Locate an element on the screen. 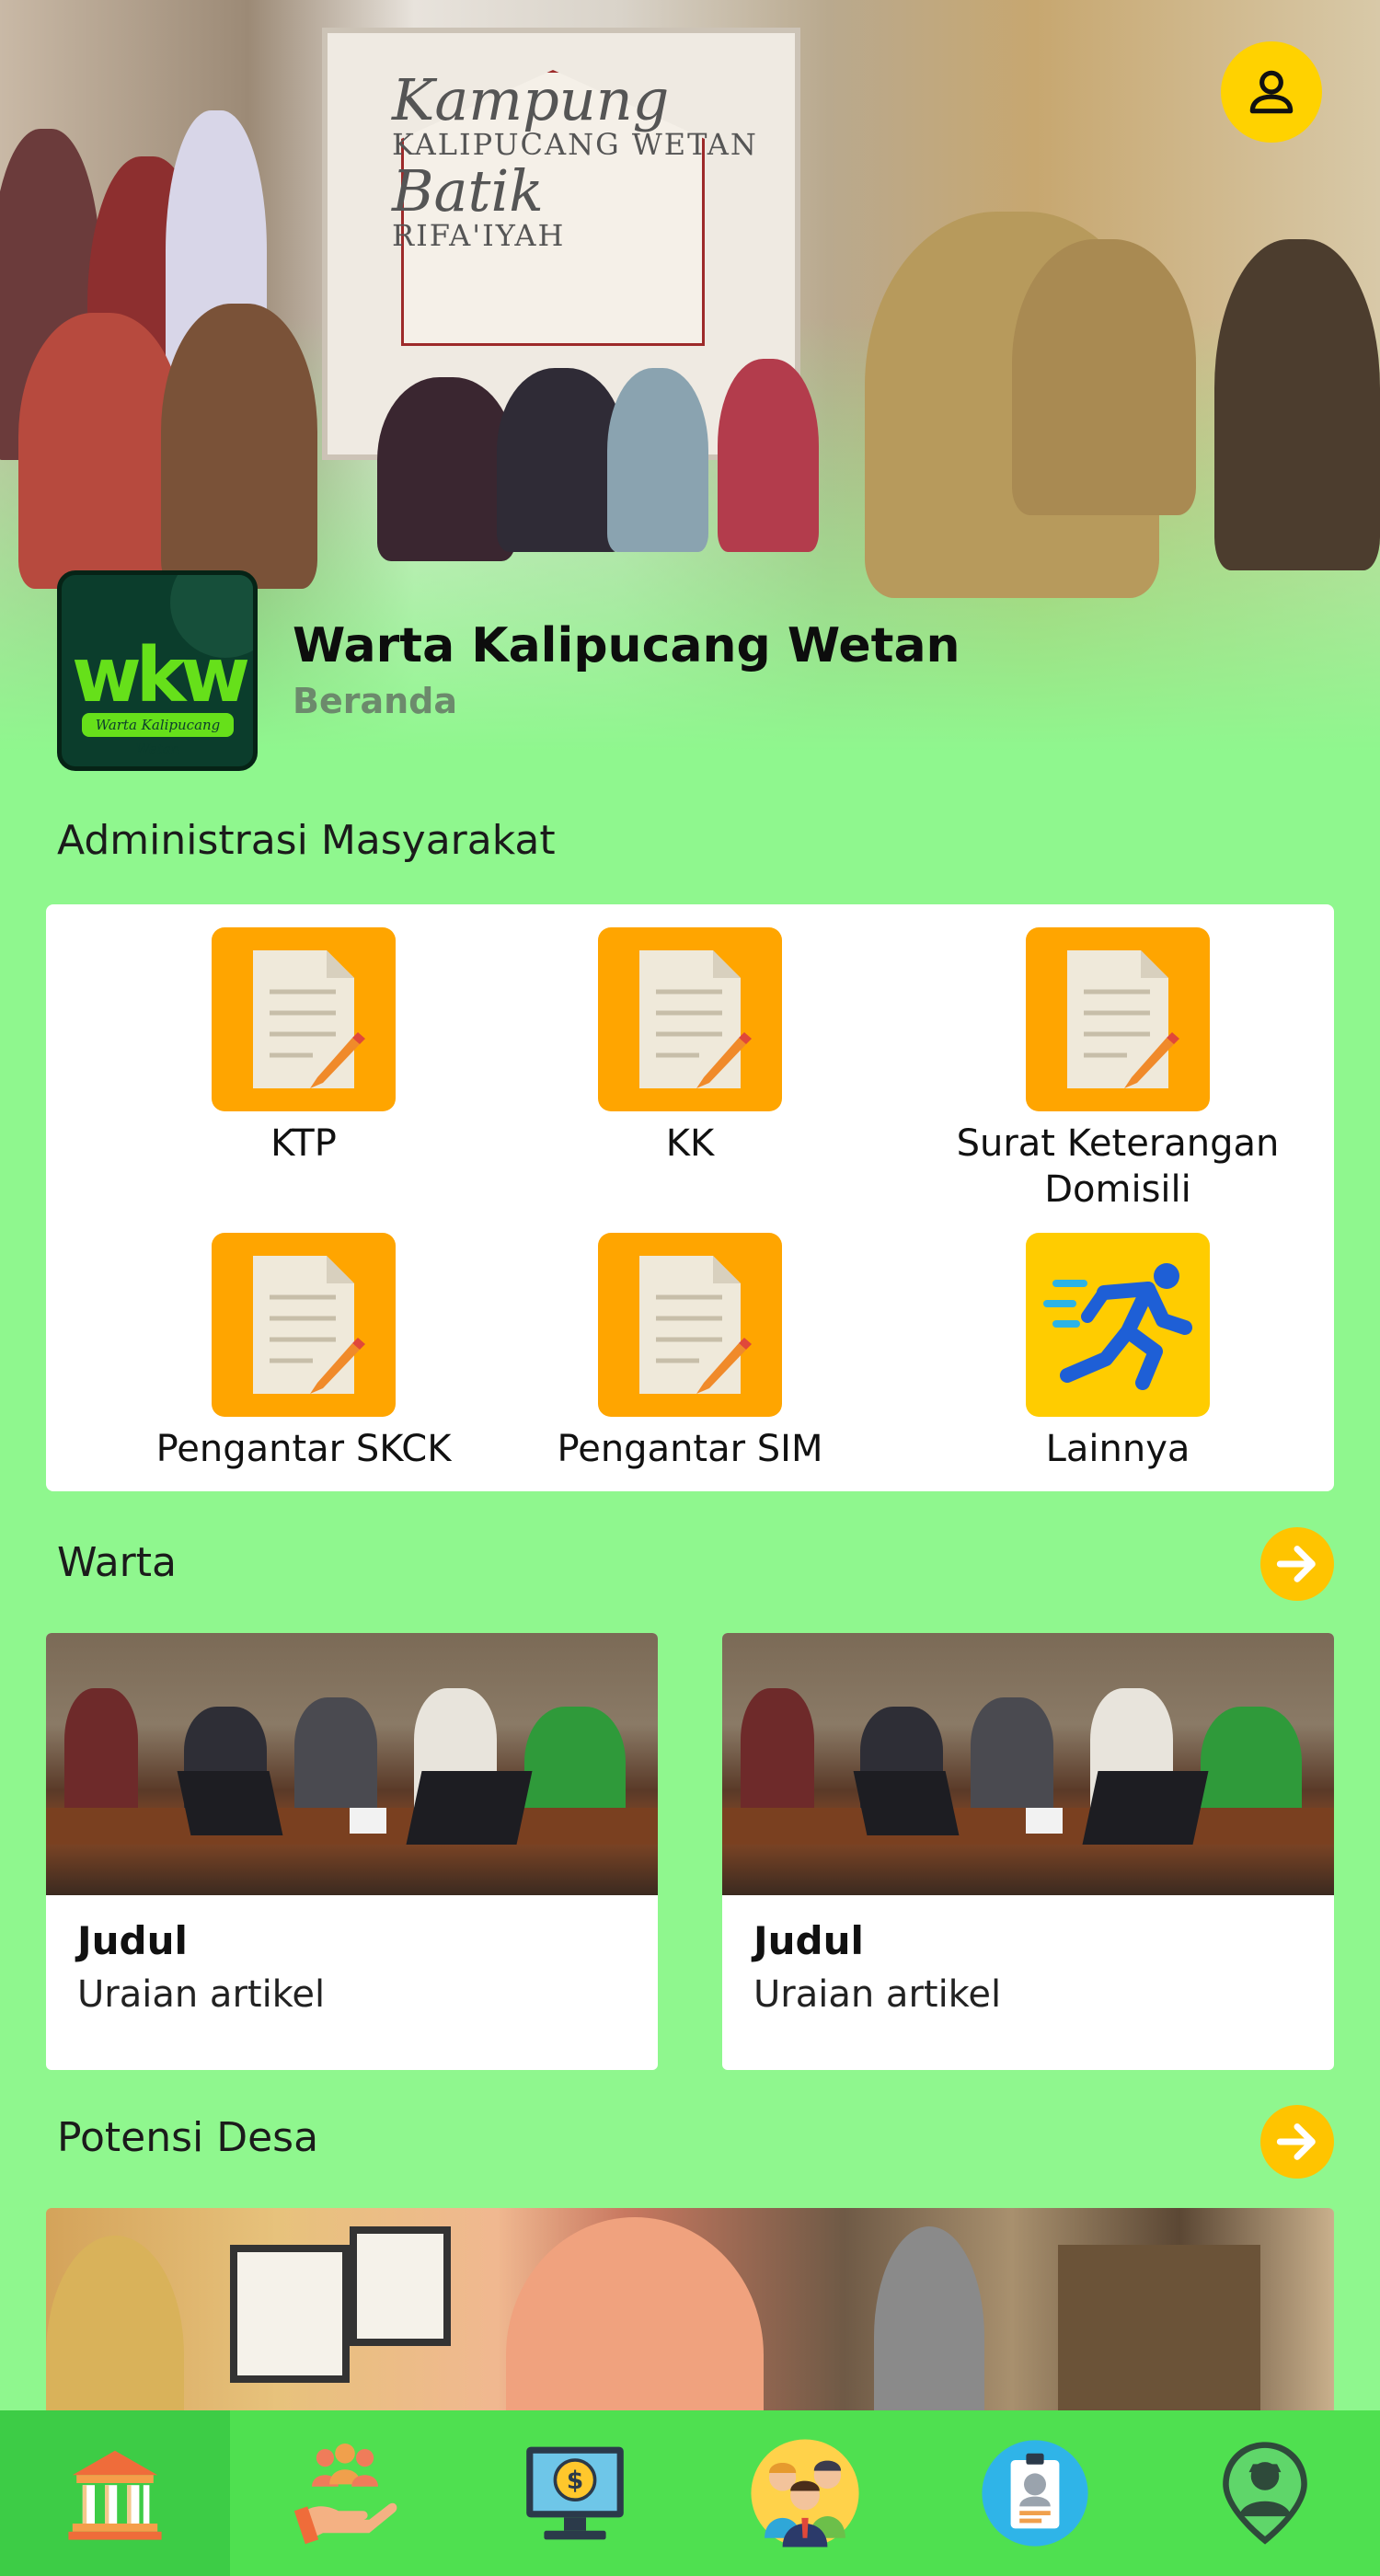  service-kk: KK is located at coordinates (690, 1047).